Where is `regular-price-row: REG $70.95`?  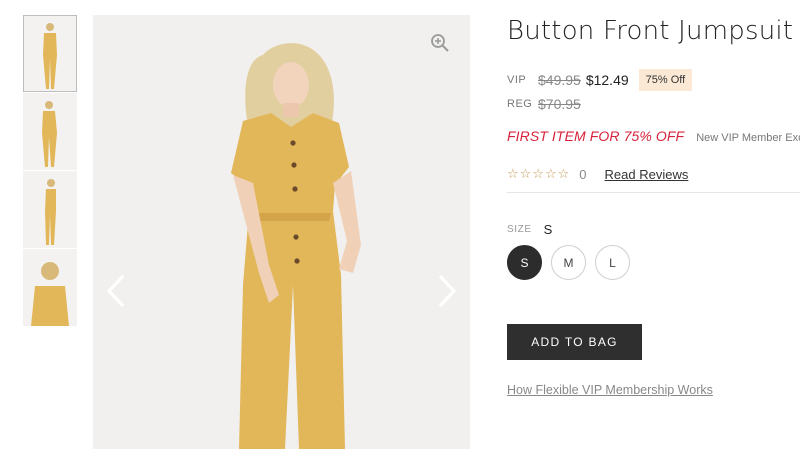 regular-price-row: REG $70.95 is located at coordinates (544, 104).